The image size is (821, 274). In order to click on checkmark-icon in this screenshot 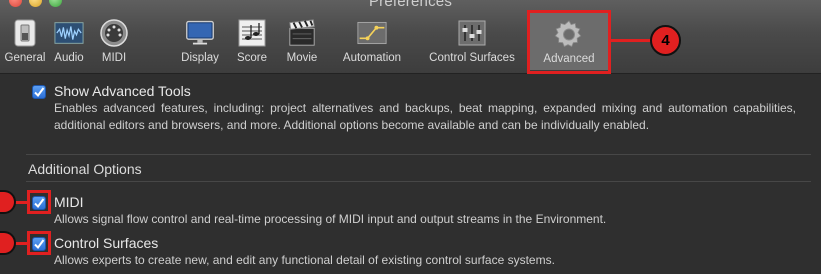, I will do `click(39, 92)`.